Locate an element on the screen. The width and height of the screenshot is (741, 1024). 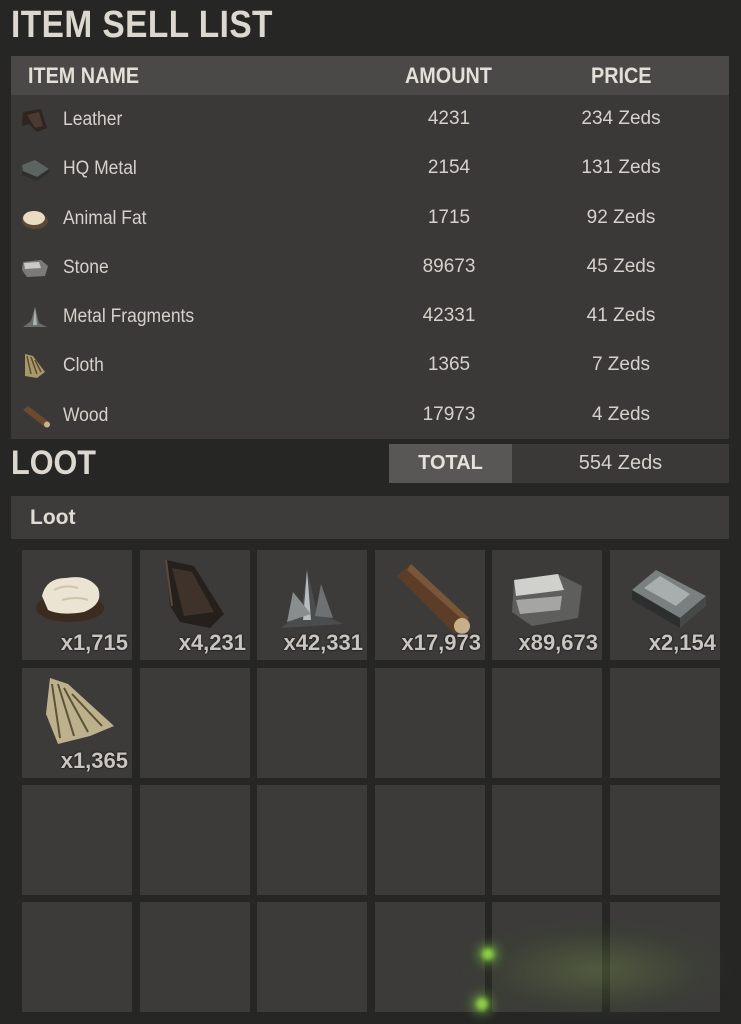
loot-slot: x1,365 is located at coordinates (77, 723).